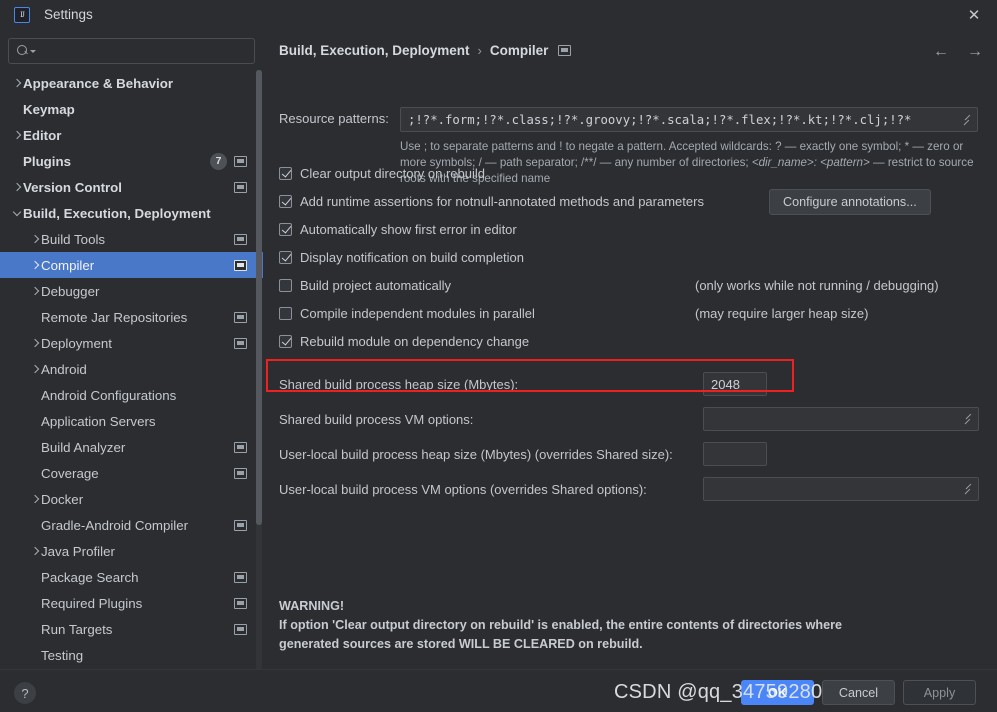 Image resolution: width=997 pixels, height=712 pixels. Describe the element at coordinates (98, 83) in the screenshot. I see `sidebar-item-label: Appearance & Behavior` at that location.